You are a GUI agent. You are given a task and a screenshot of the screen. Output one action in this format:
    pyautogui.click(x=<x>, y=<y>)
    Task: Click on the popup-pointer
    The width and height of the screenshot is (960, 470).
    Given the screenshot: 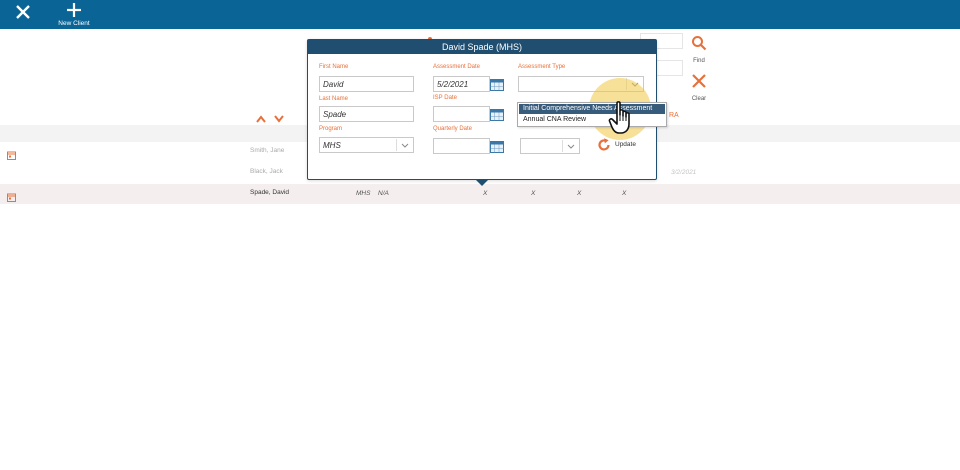 What is the action you would take?
    pyautogui.click(x=482, y=182)
    